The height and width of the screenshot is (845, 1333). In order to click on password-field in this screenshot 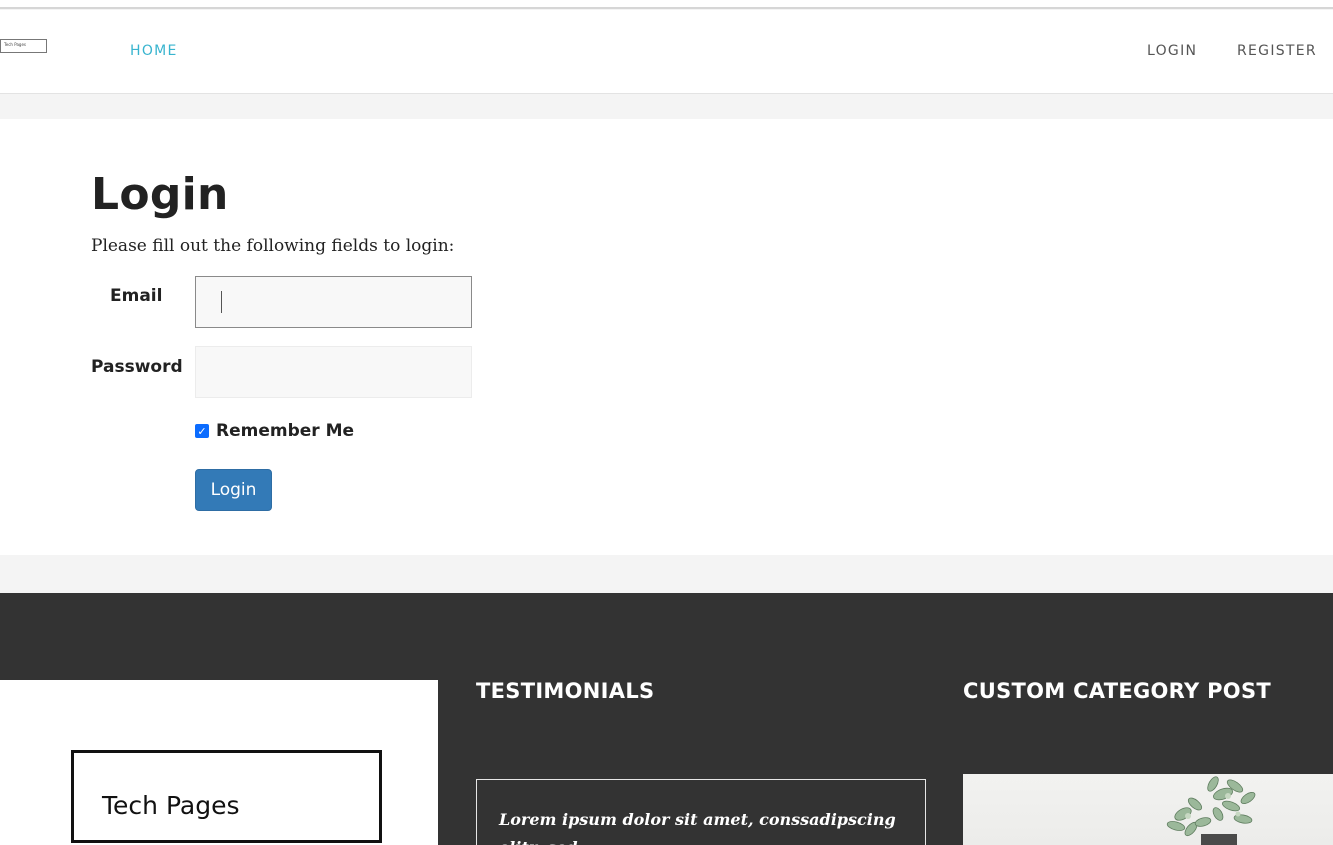, I will do `click(333, 372)`.